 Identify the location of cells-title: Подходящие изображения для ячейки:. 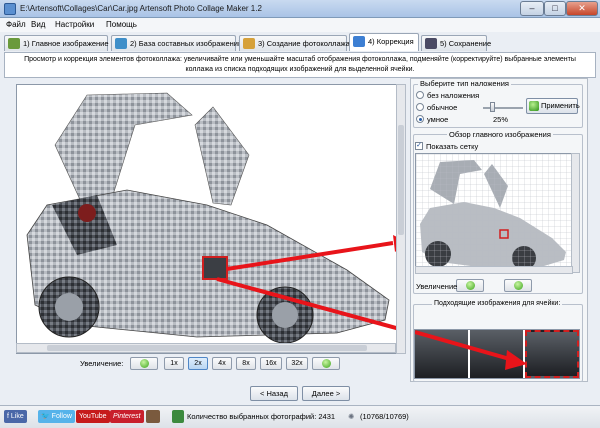
(497, 303).